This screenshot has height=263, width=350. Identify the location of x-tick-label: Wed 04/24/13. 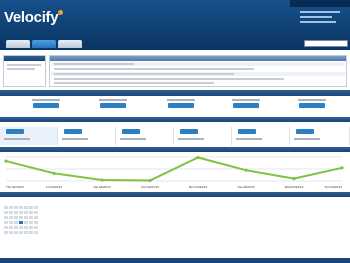
(294, 187).